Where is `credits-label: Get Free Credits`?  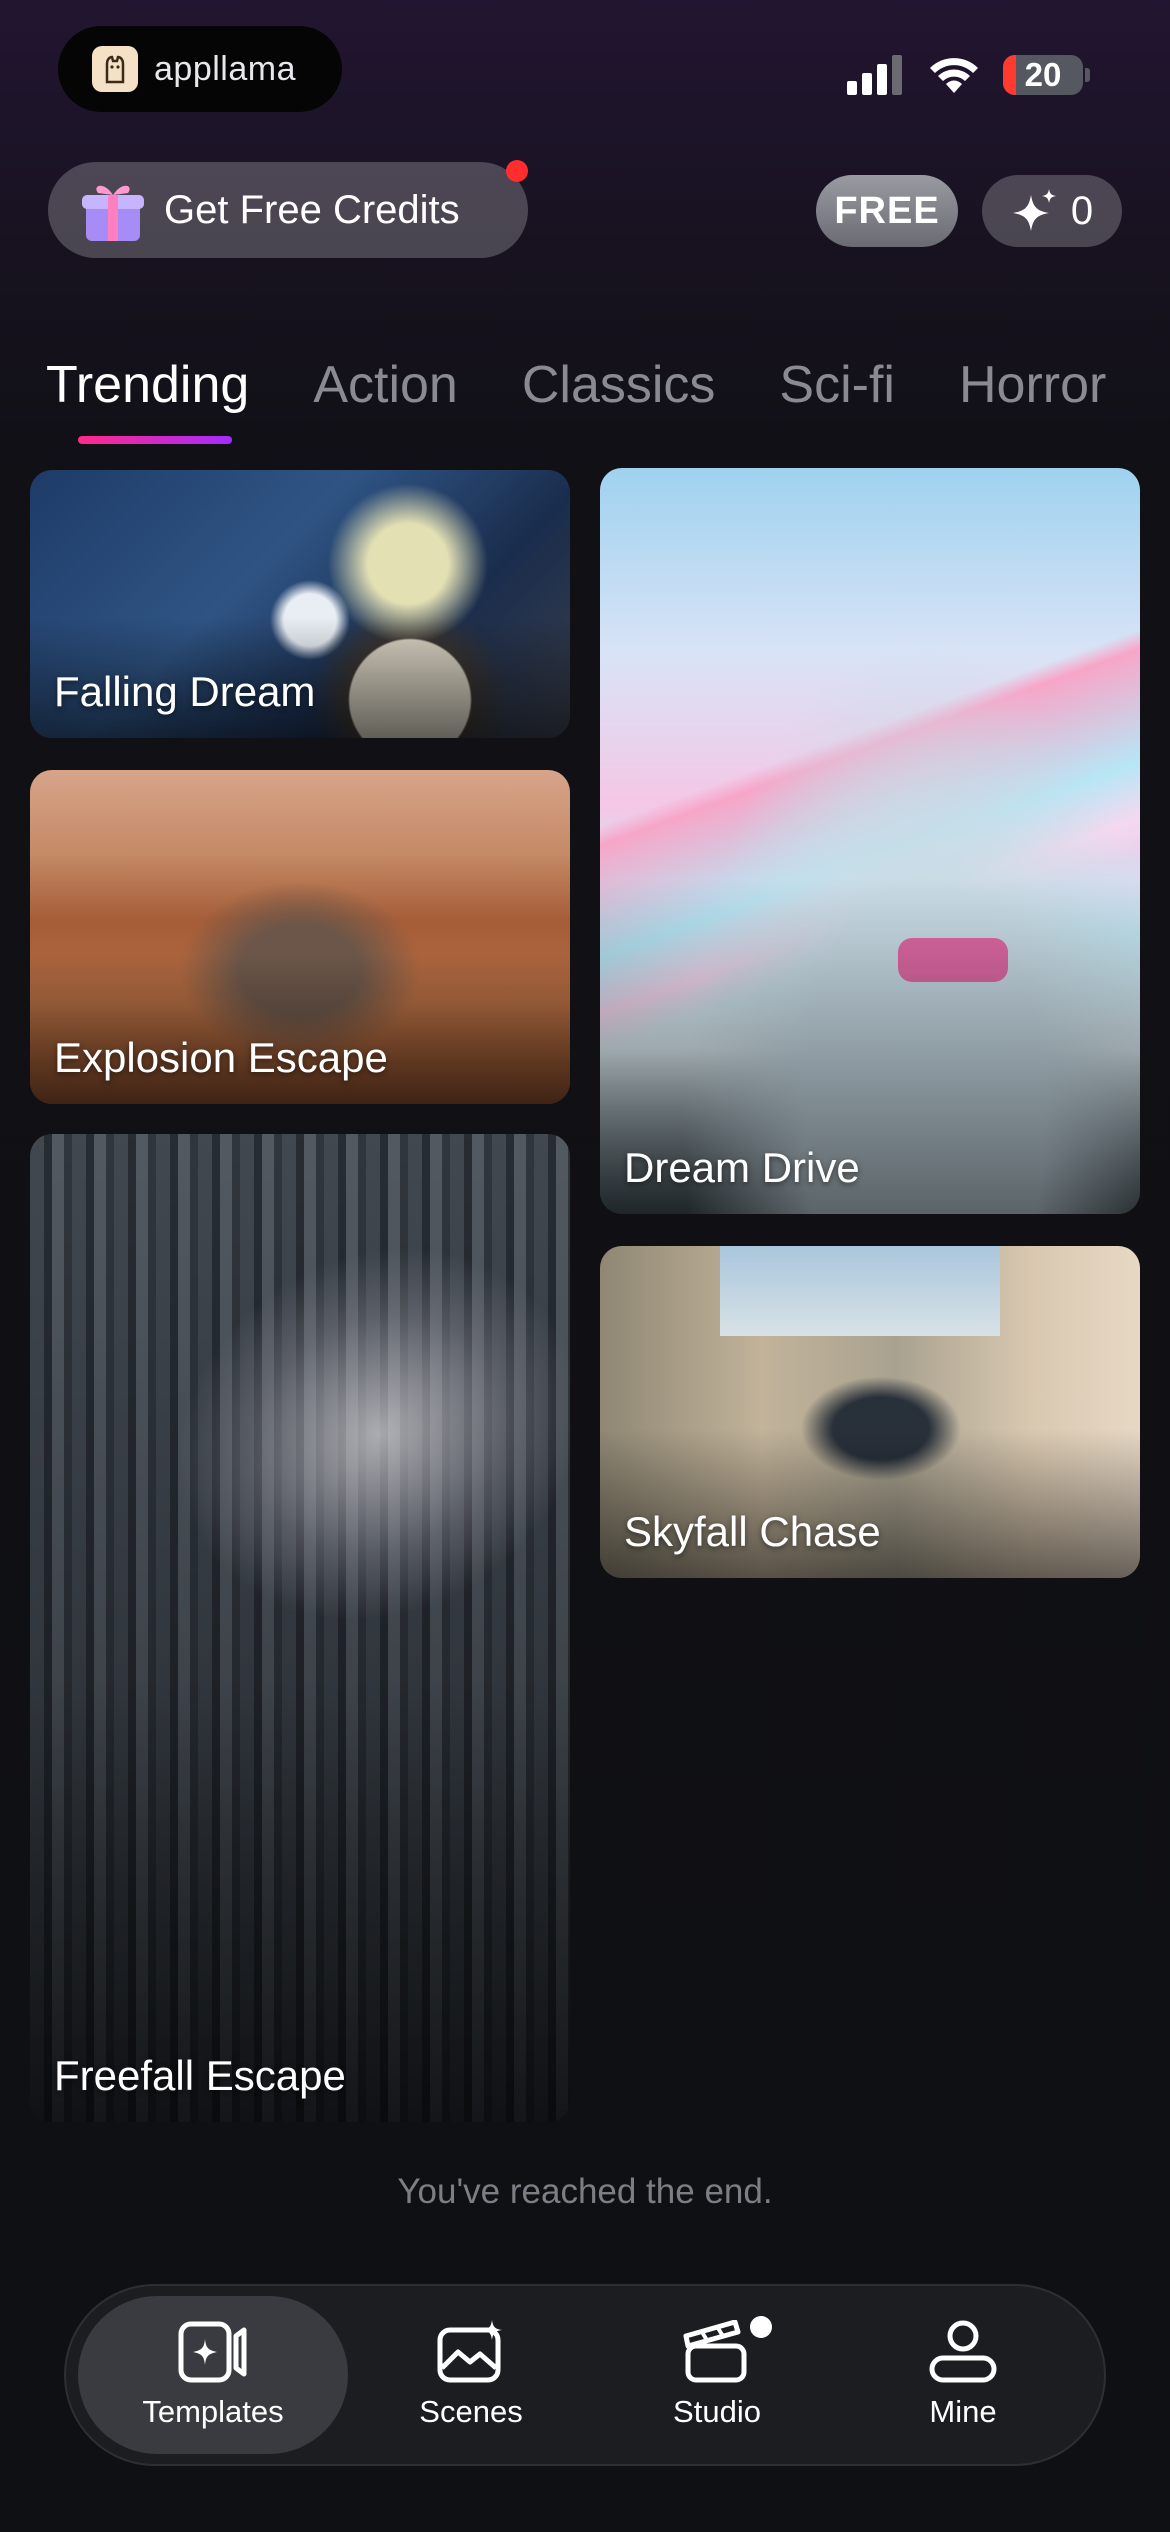 credits-label: Get Free Credits is located at coordinates (312, 209).